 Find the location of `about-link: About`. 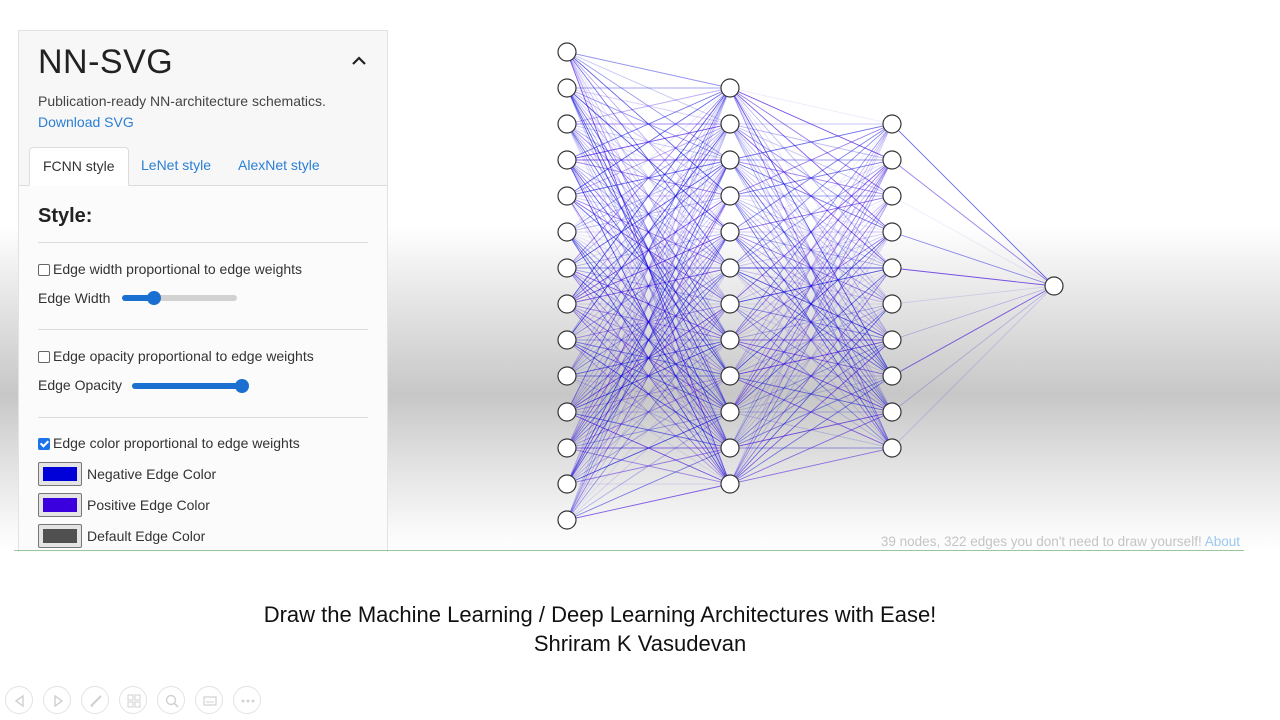

about-link: About is located at coordinates (1222, 541).